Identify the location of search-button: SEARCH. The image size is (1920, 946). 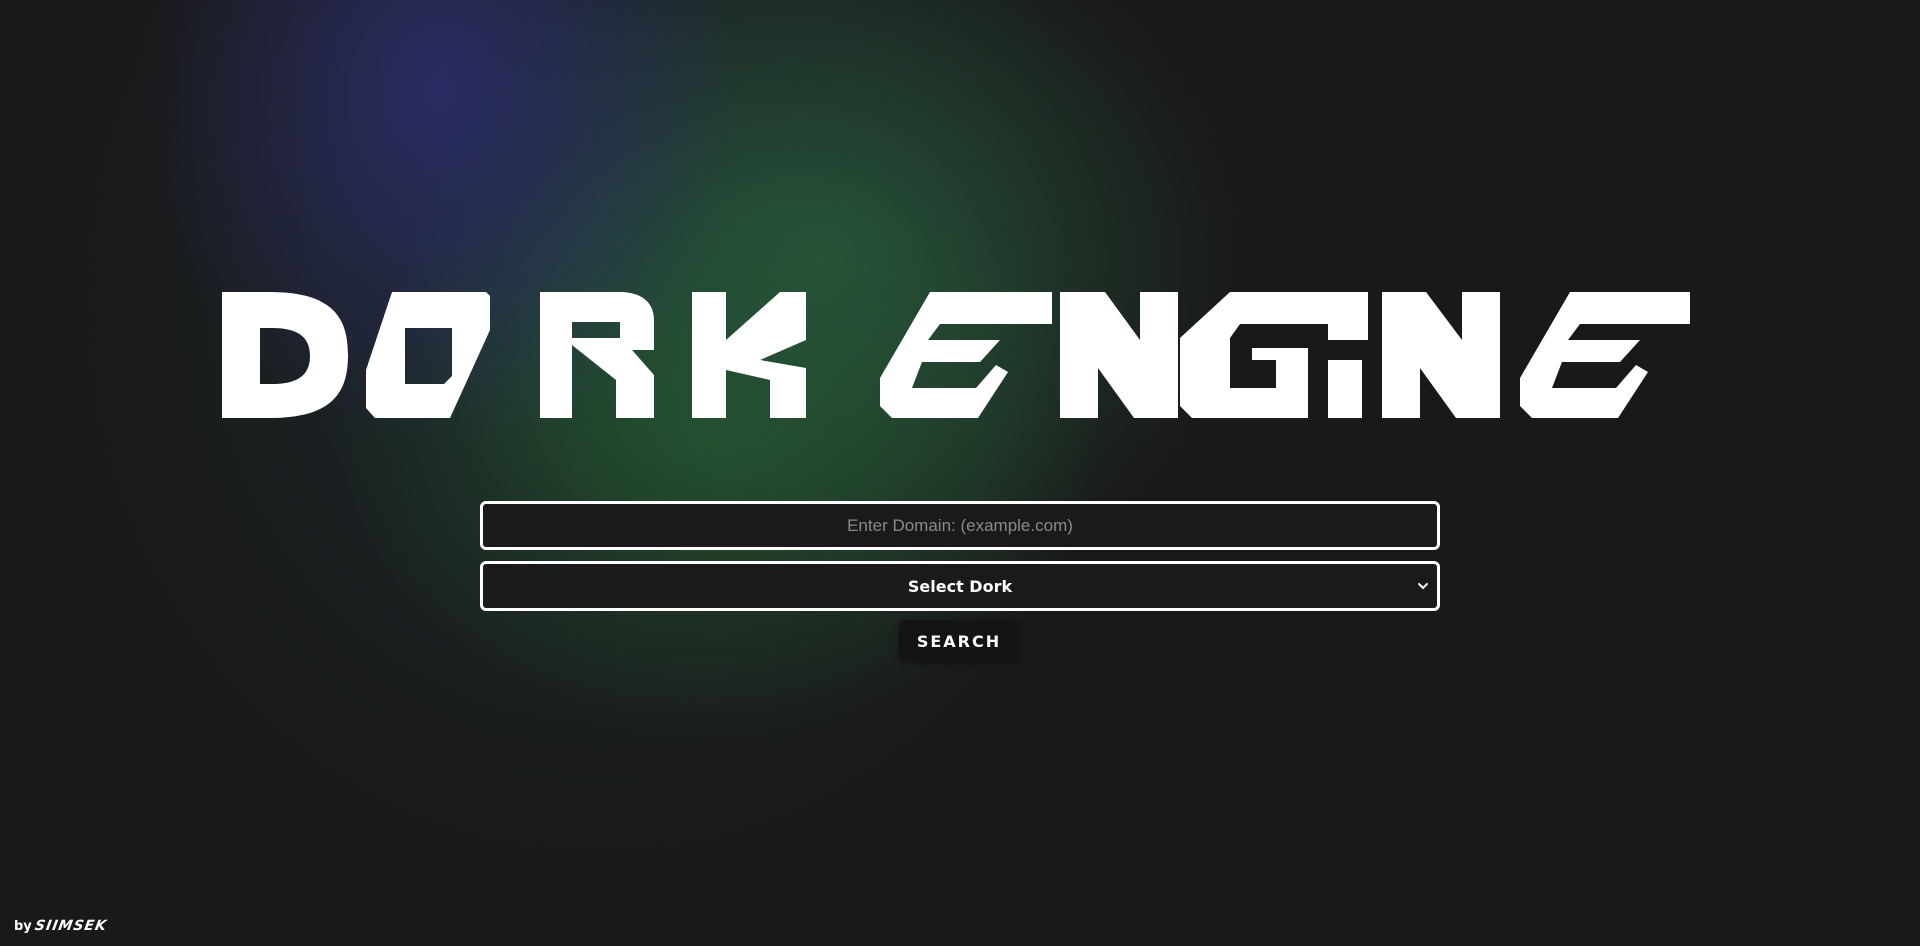
(959, 641).